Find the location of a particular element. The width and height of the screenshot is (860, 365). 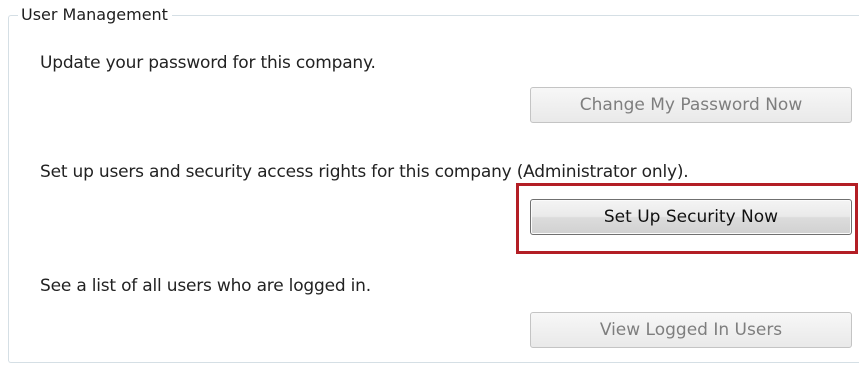

change-password-button: Change My Password Now is located at coordinates (691, 105).